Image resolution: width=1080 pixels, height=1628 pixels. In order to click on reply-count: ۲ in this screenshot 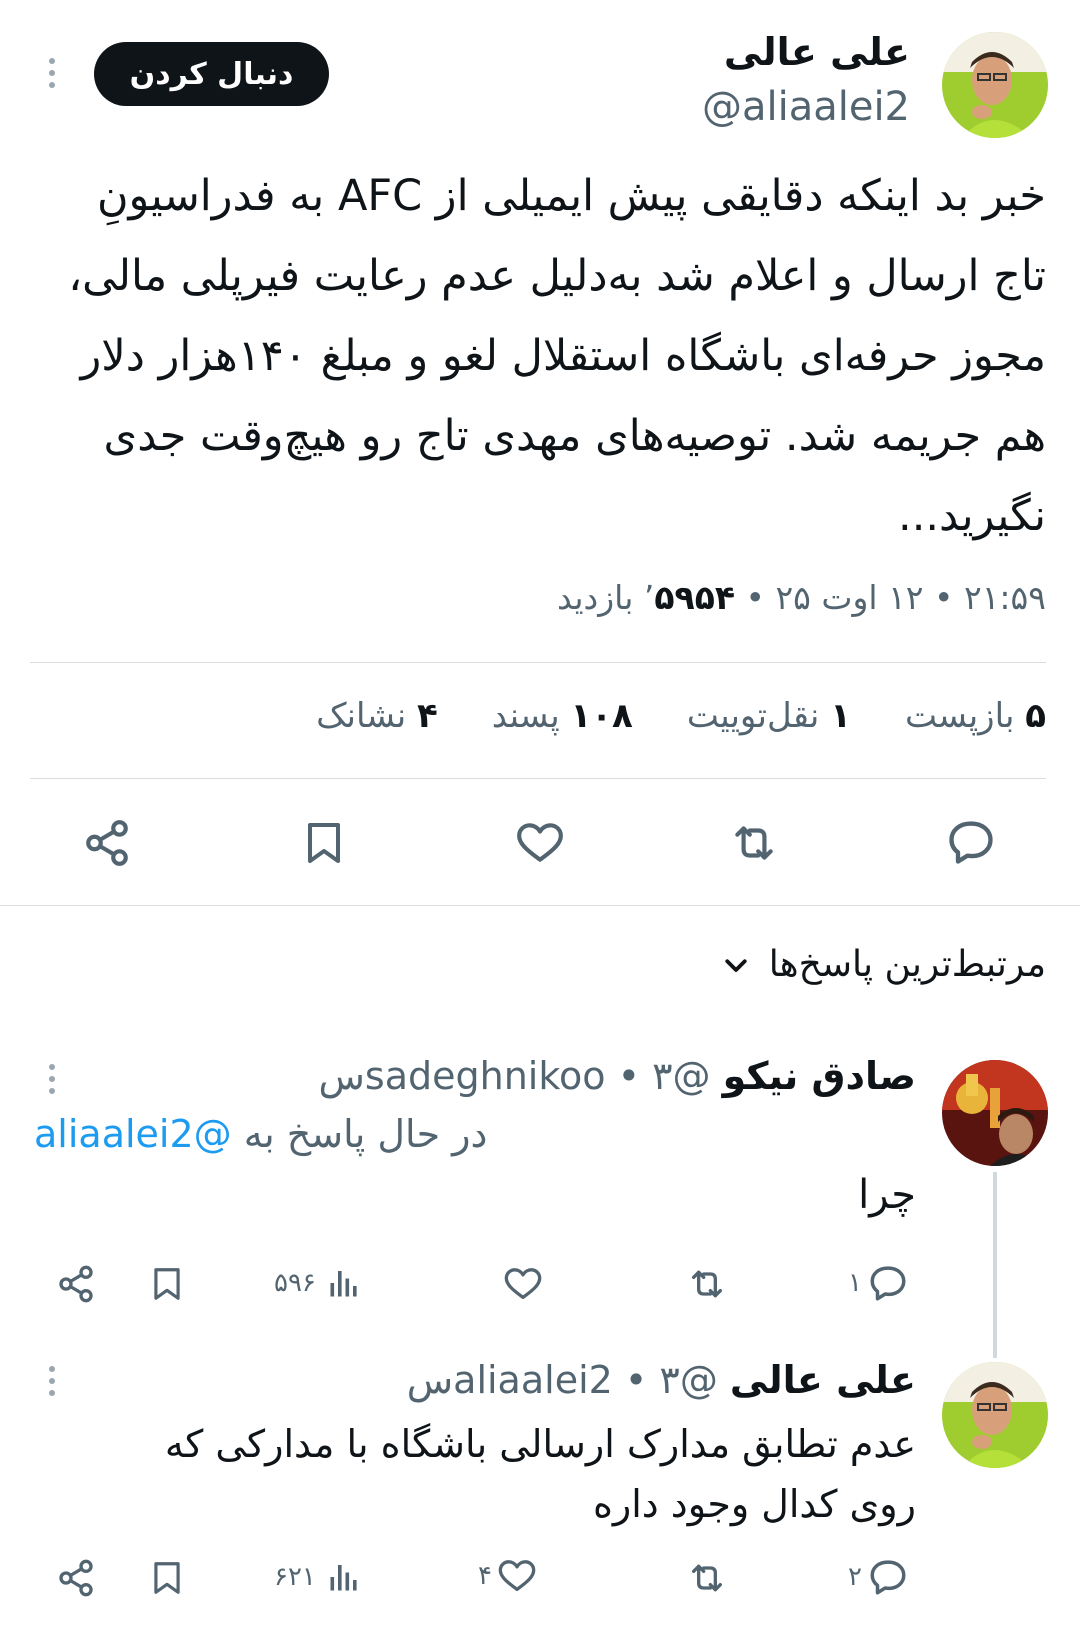, I will do `click(855, 1577)`.